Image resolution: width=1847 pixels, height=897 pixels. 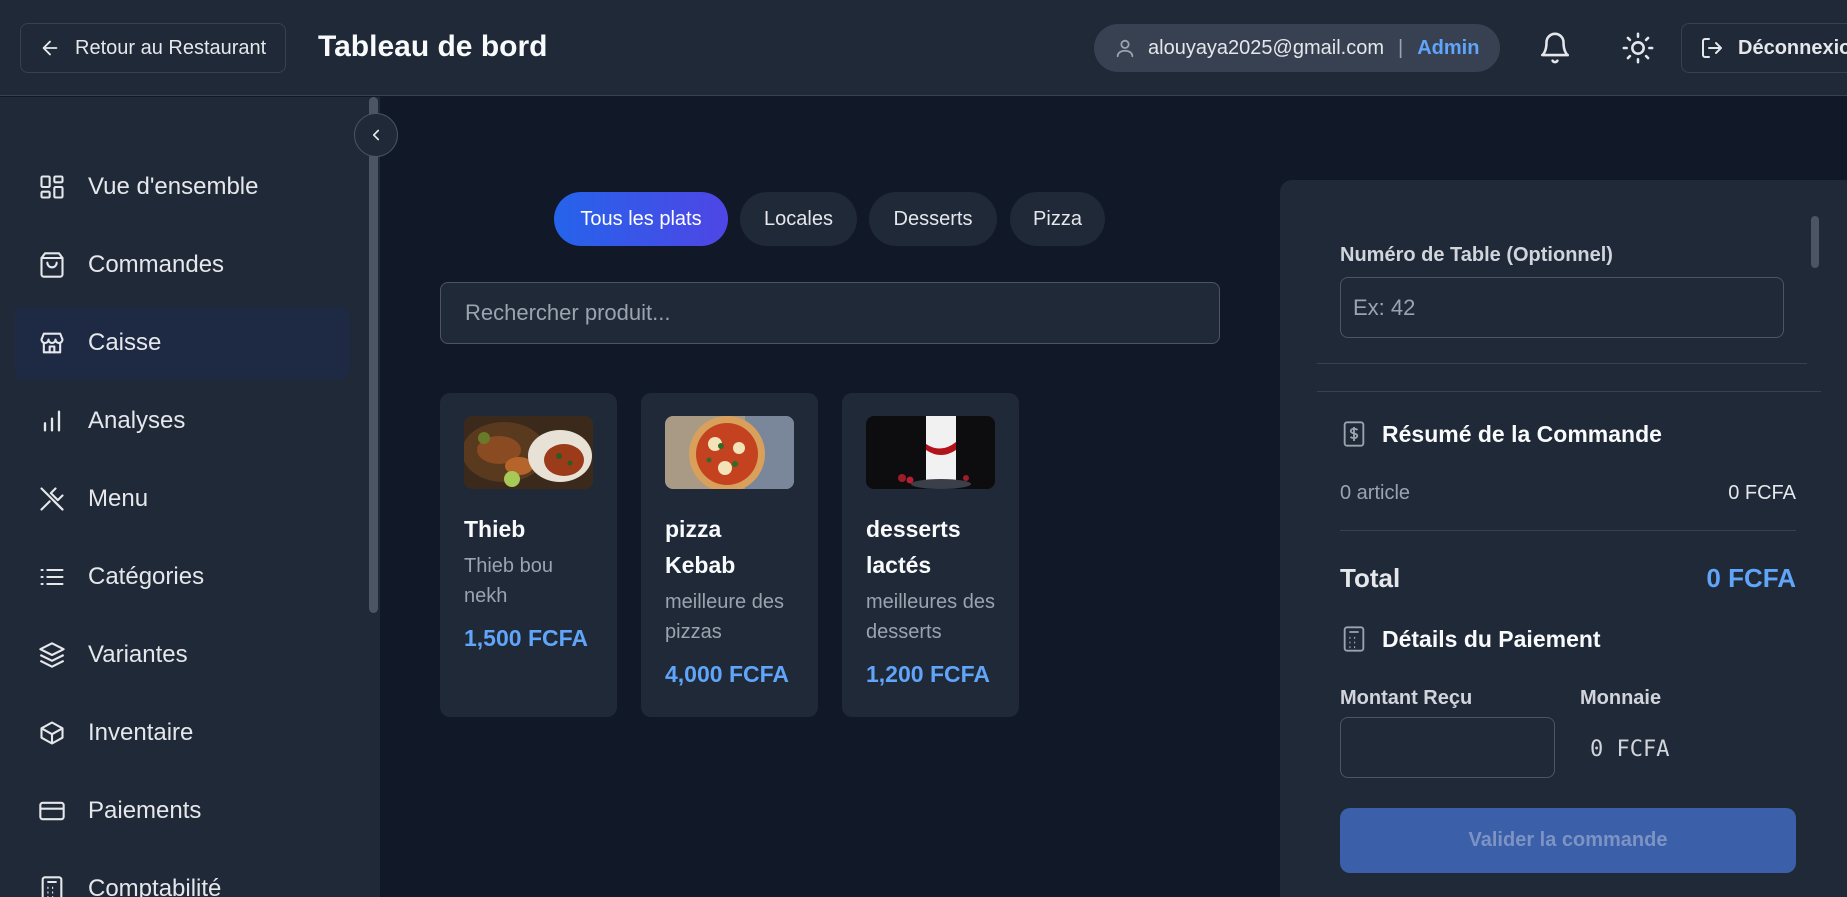 I want to click on logout-label: Déconnexion, so click(x=1792, y=47).